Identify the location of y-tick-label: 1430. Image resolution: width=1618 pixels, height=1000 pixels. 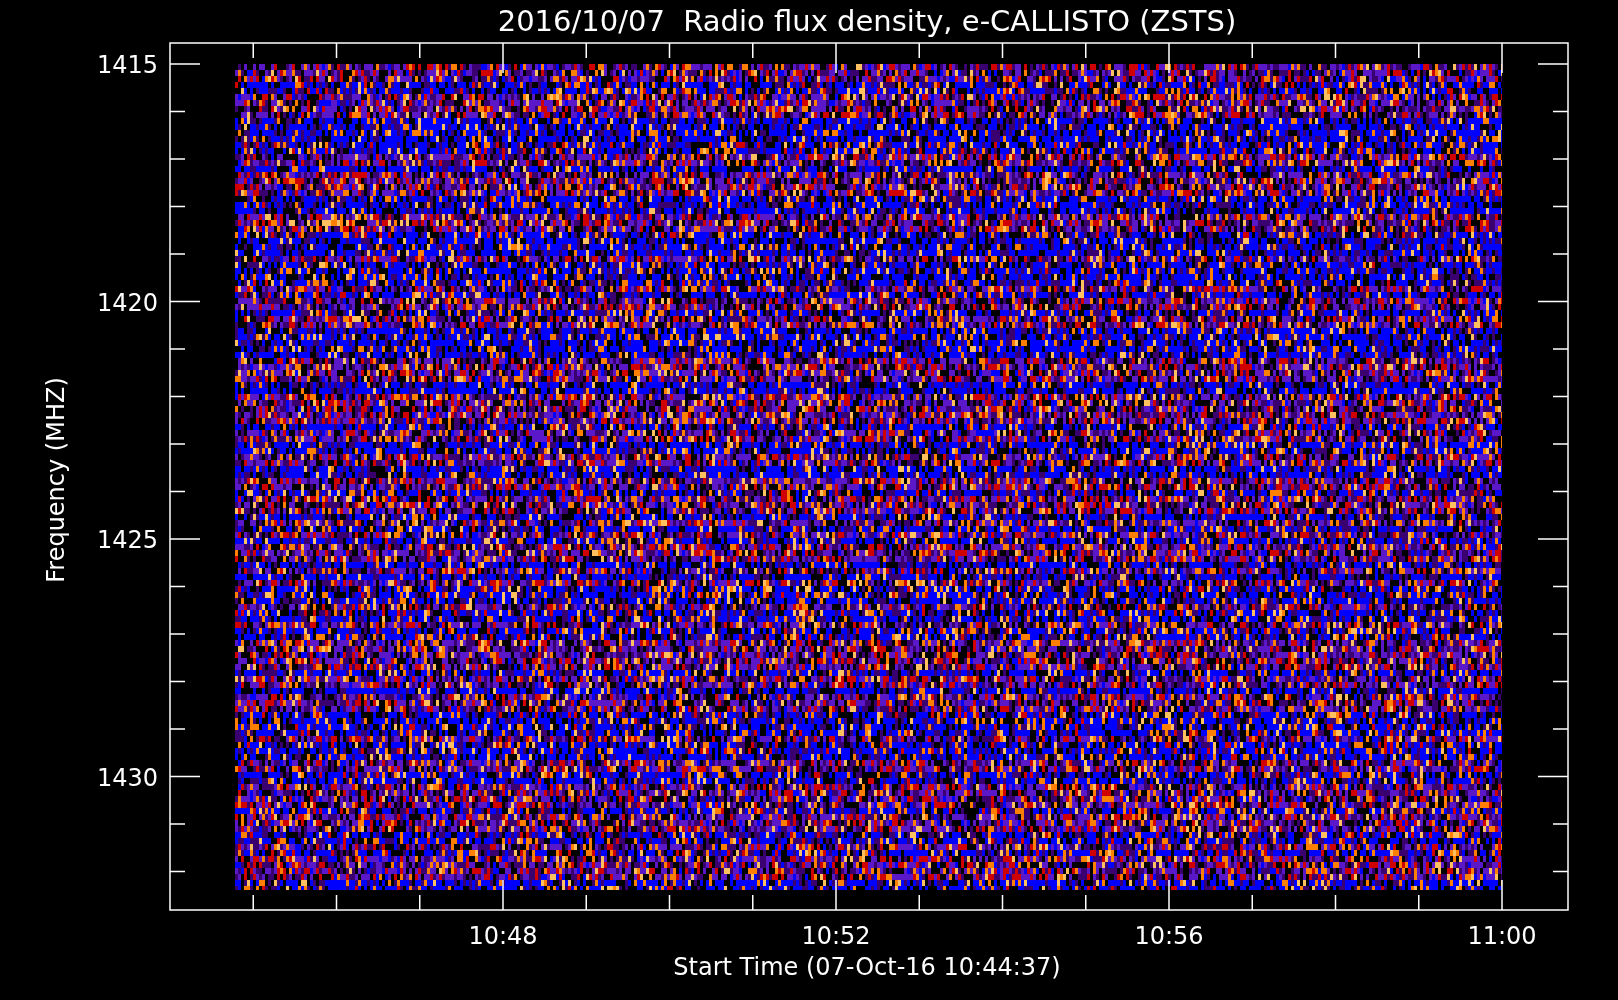
(127, 777).